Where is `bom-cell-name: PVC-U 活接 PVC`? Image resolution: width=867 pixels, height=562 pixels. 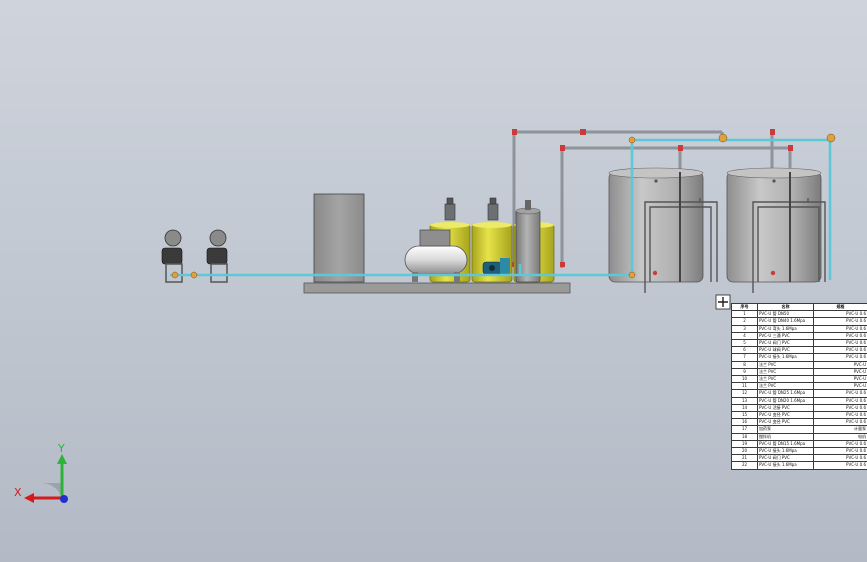 bom-cell-name: PVC-U 活接 PVC is located at coordinates (785, 408).